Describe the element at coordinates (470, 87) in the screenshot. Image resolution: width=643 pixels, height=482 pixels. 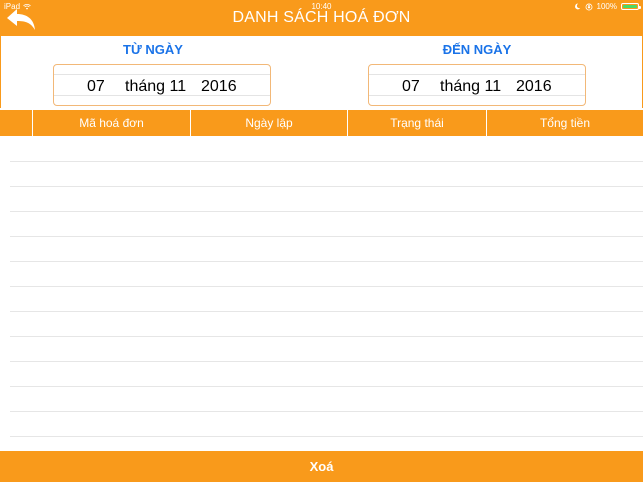
I see `to-month: tháng 11` at that location.